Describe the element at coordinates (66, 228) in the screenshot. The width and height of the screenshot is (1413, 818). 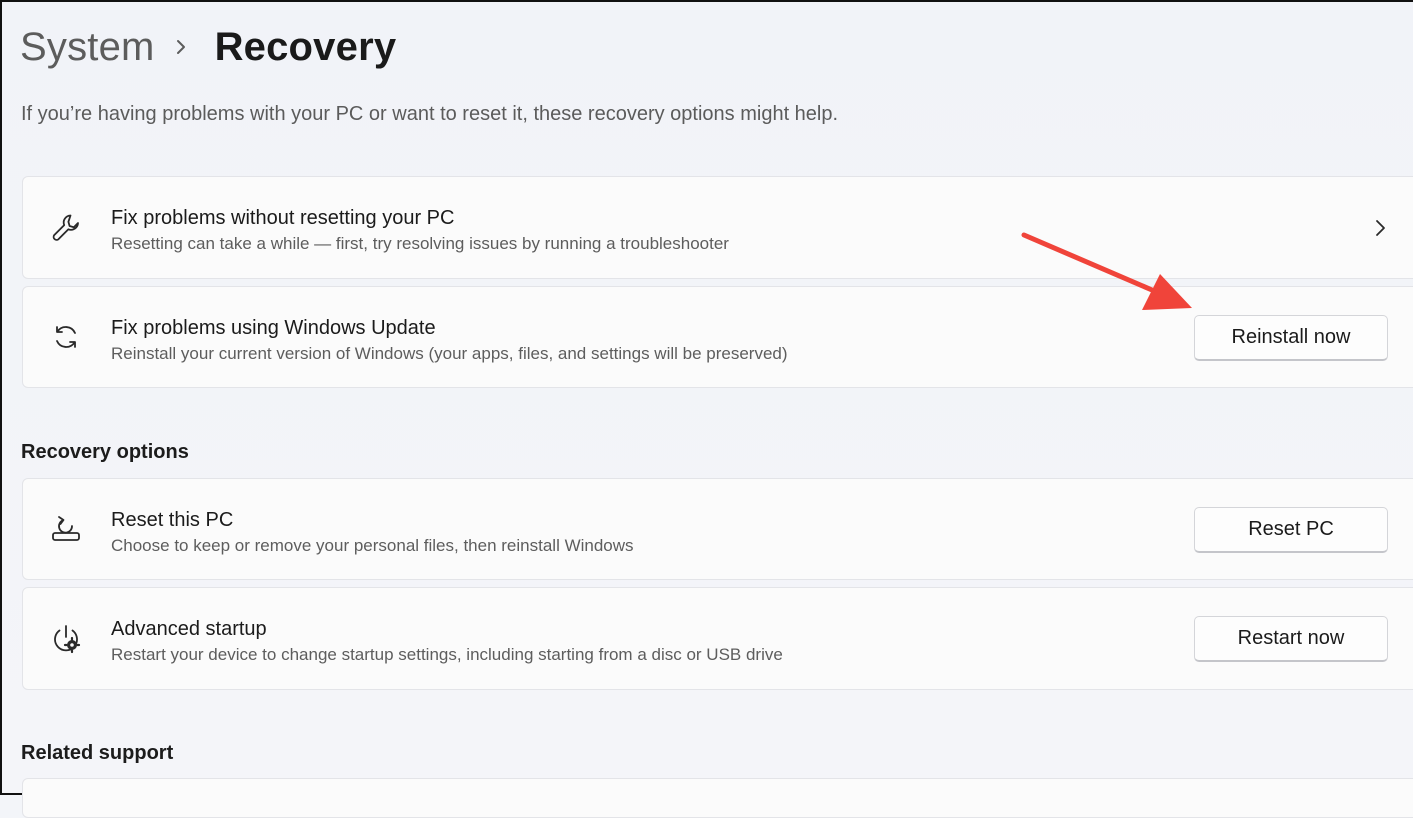
I see `wrench-icon` at that location.